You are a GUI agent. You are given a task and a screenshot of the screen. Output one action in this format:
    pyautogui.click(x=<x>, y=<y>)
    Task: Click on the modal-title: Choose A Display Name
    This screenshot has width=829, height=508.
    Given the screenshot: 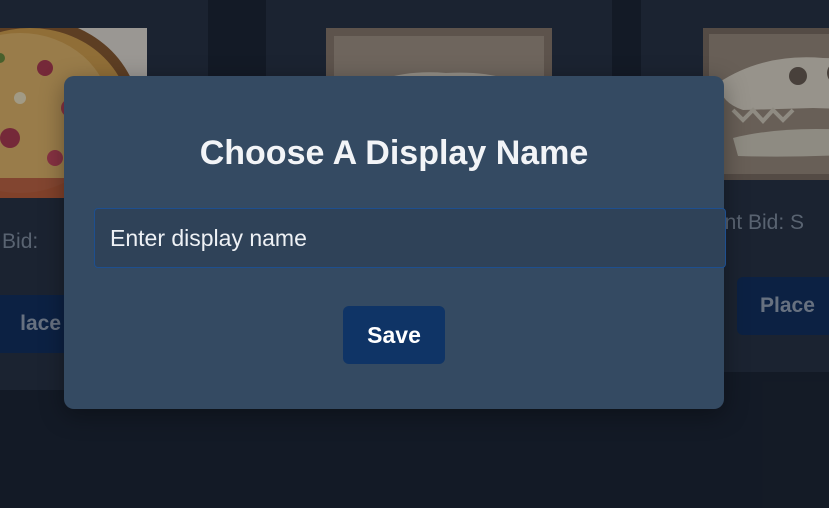 What is the action you would take?
    pyautogui.click(x=394, y=153)
    